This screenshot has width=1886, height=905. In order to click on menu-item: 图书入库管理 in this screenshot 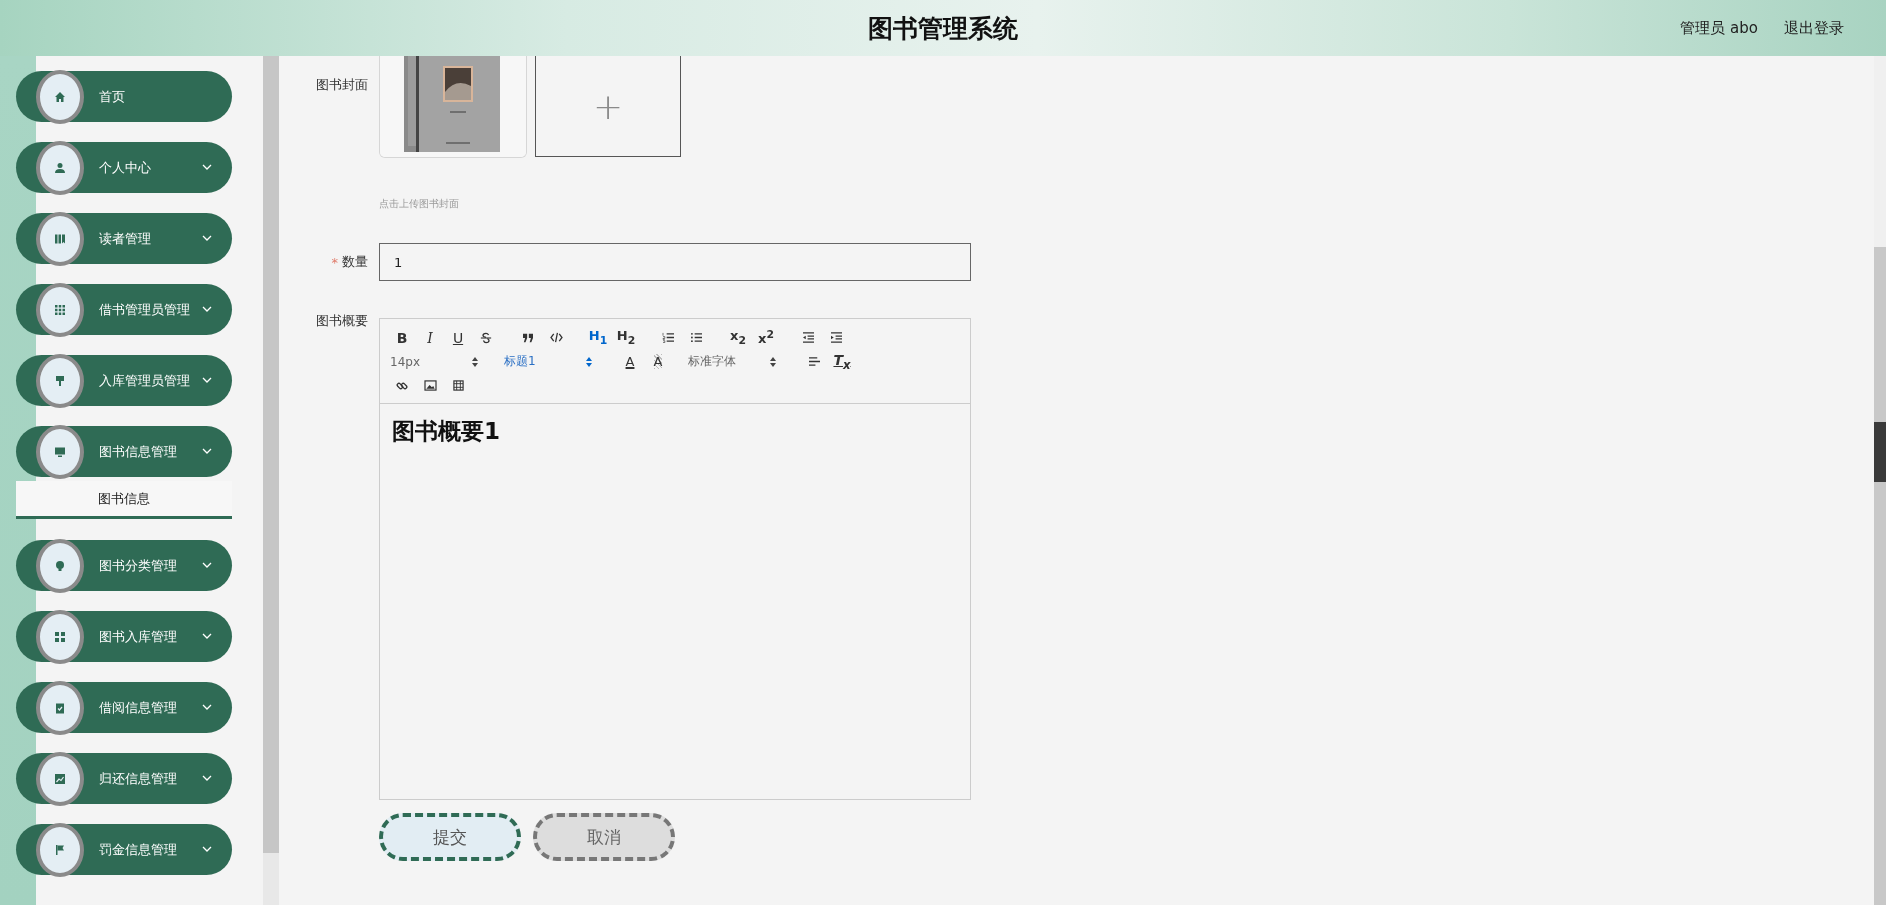, I will do `click(124, 636)`.